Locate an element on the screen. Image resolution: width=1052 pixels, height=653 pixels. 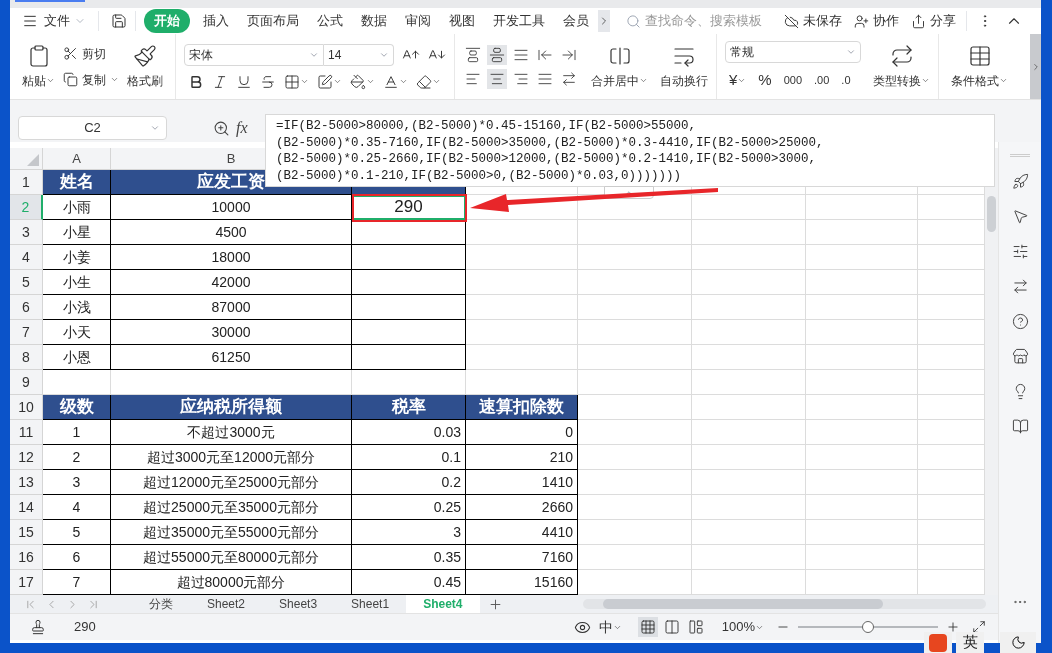
row-header: 3 is located at coordinates (26, 232).